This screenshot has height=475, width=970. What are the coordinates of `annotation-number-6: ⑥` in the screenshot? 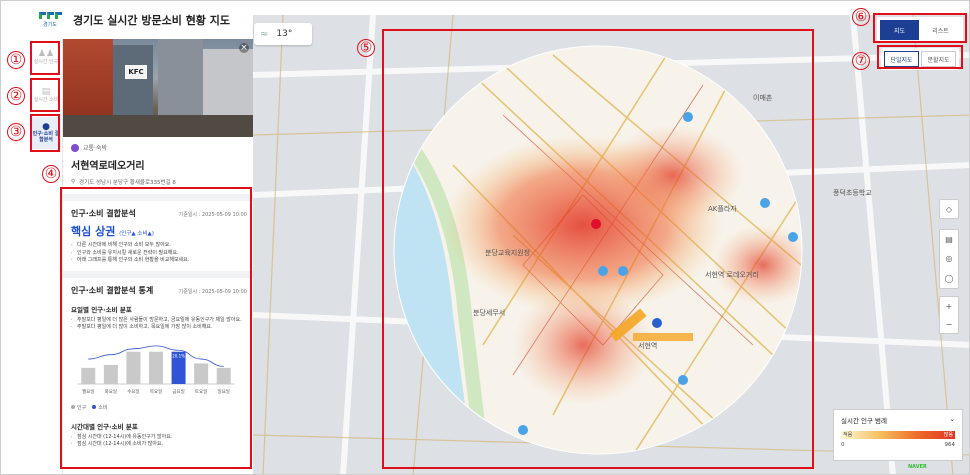 It's located at (861, 17).